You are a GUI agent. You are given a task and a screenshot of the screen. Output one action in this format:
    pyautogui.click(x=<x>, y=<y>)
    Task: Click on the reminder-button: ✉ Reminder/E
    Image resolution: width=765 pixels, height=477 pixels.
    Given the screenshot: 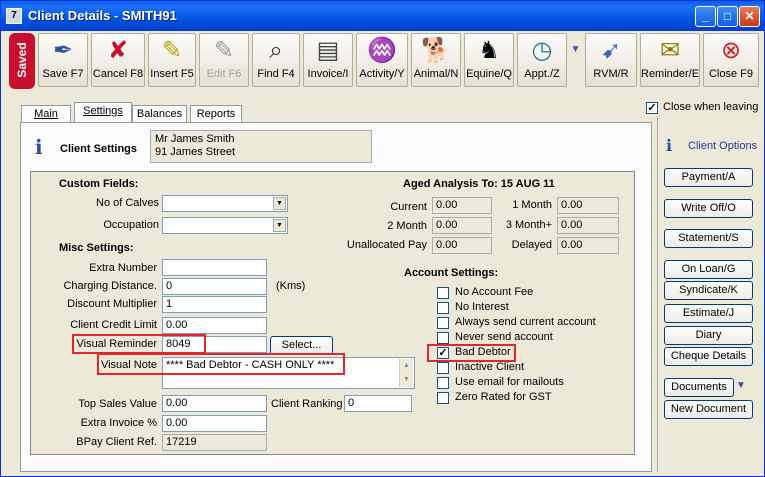 What is the action you would take?
    pyautogui.click(x=670, y=60)
    